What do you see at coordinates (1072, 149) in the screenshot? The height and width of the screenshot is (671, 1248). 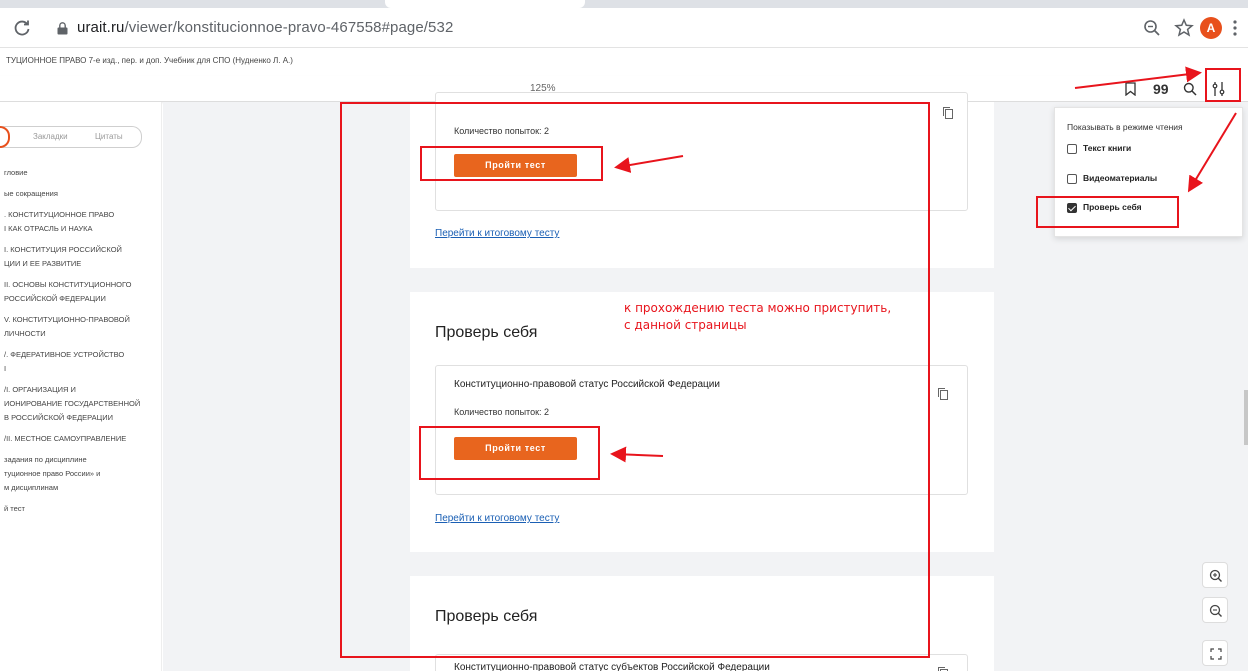 I see `checkbox-book-text` at bounding box center [1072, 149].